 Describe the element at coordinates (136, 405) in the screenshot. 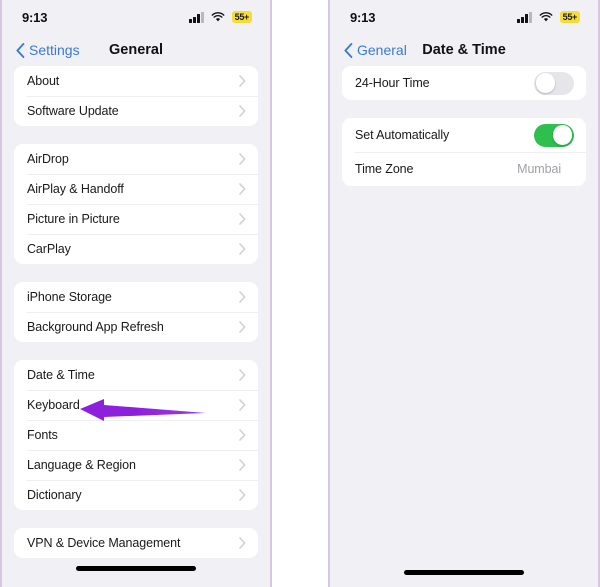

I see `settings-row: Keyboard` at that location.